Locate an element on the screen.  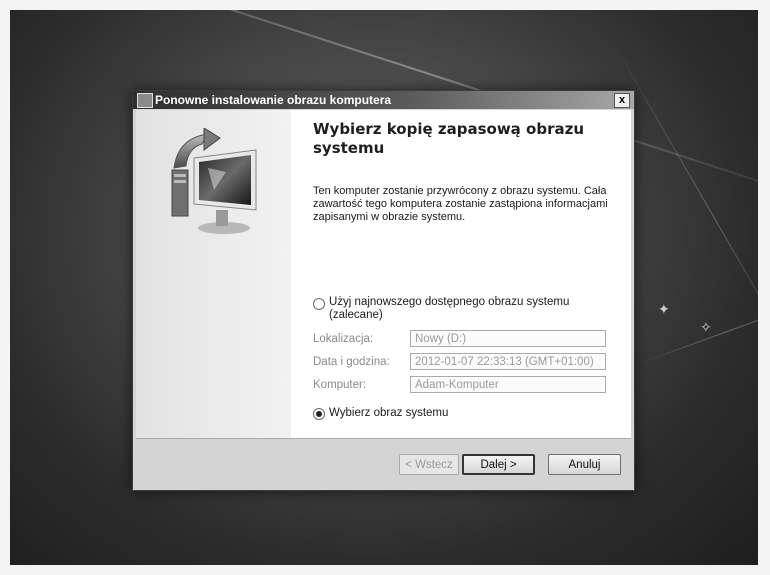
dialog-title: Ponowne instalowanie obrazu komputera is located at coordinates (273, 100).